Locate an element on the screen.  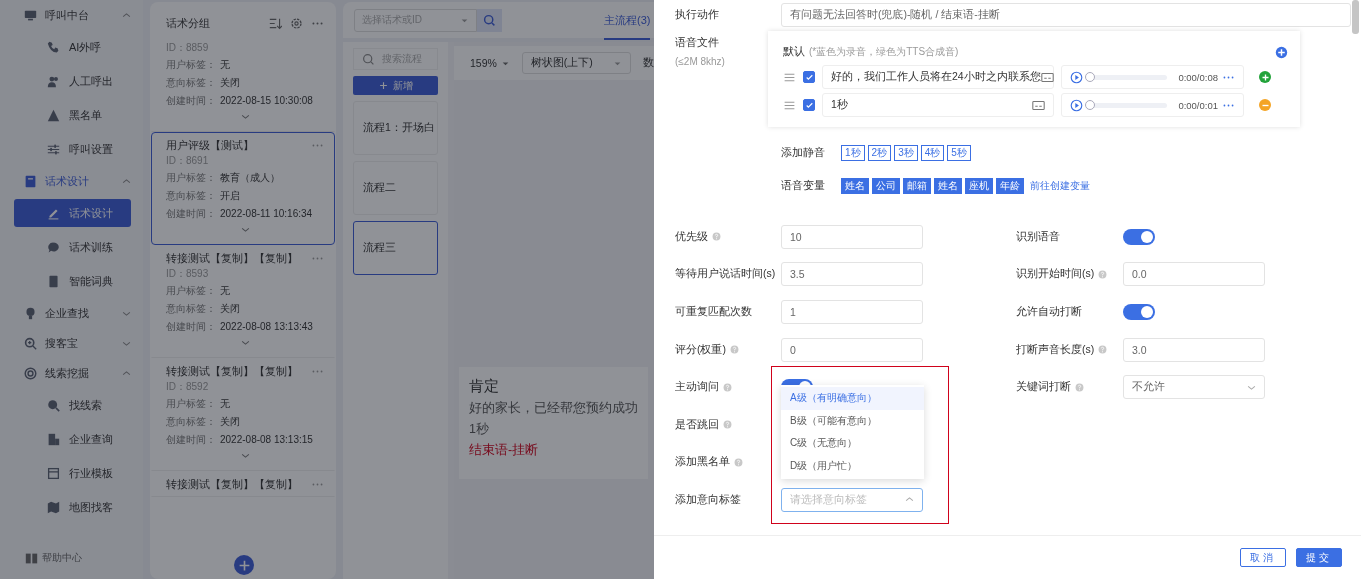
input-field: 3.5 is located at coordinates (852, 274).